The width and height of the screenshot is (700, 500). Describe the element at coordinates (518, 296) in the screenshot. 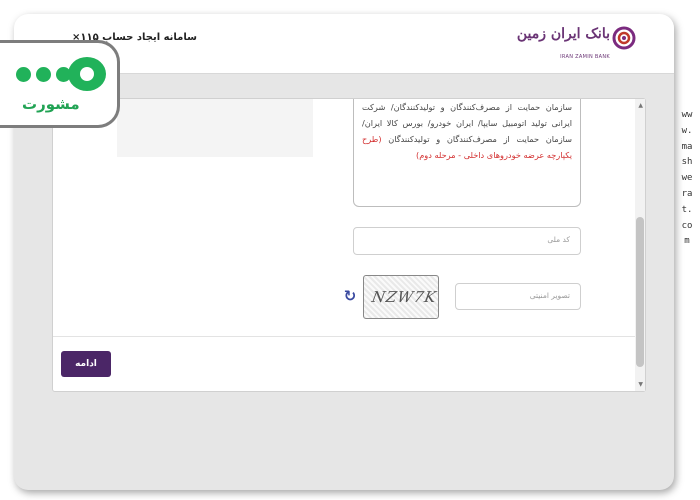

I see `captcha-input: تصویر امنیتی` at that location.